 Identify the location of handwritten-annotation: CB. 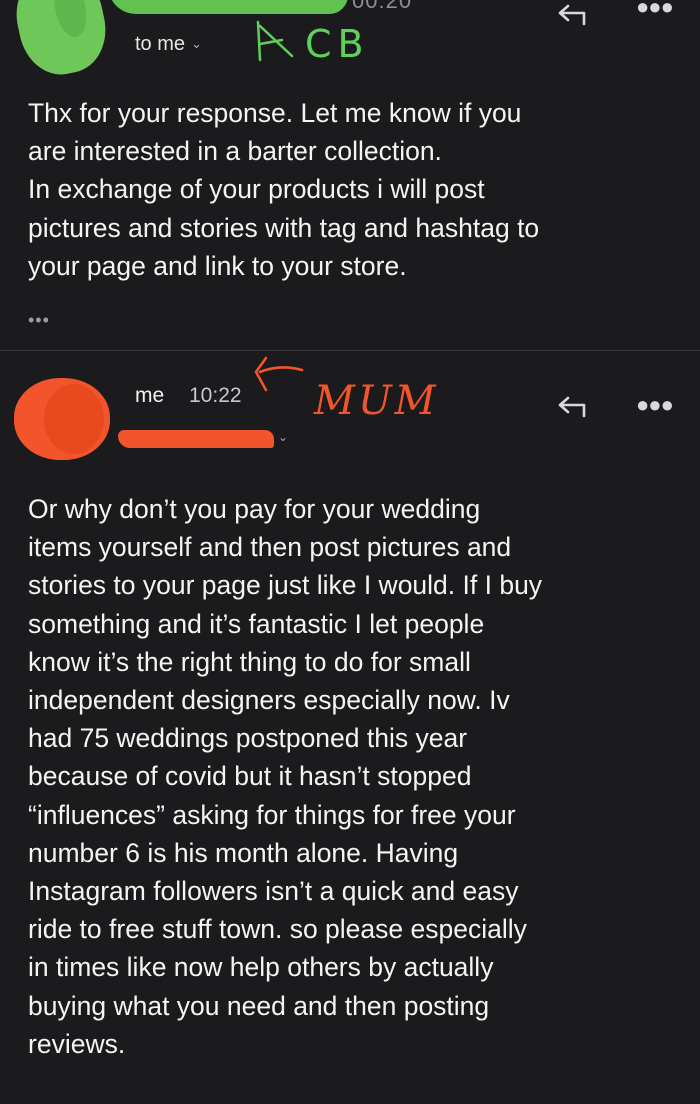
(337, 44).